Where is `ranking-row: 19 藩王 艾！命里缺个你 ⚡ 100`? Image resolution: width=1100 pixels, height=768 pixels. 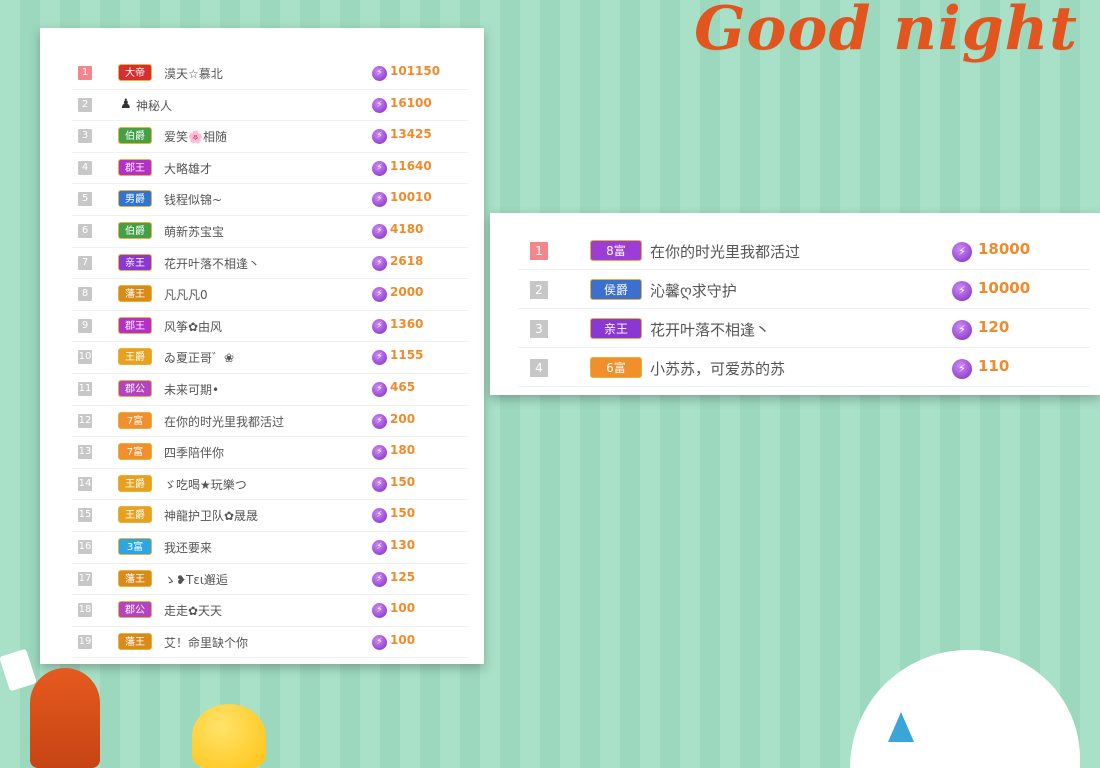
ranking-row: 19 藩王 艾！命里缺个你 ⚡ 100 is located at coordinates (270, 643).